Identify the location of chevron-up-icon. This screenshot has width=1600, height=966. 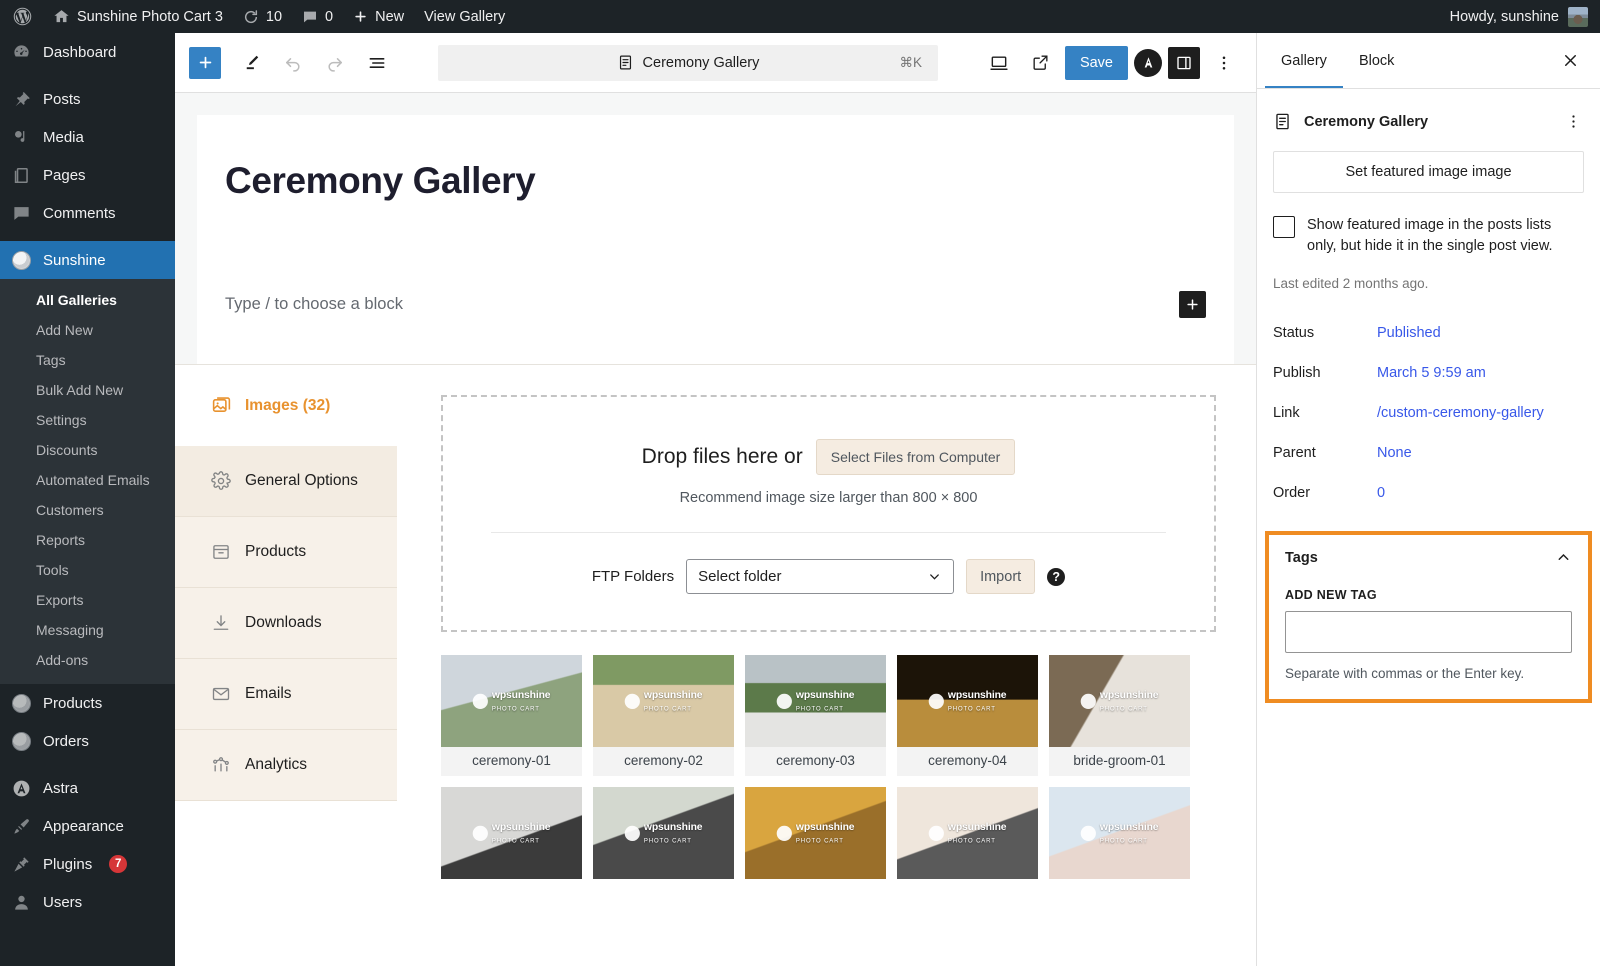
(1563, 557).